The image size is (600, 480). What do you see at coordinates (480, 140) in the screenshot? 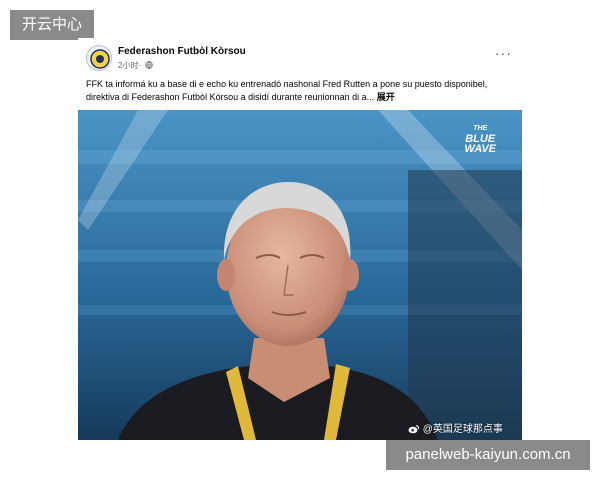
I see `blue-wave-logo: THE BLUE WAVE` at bounding box center [480, 140].